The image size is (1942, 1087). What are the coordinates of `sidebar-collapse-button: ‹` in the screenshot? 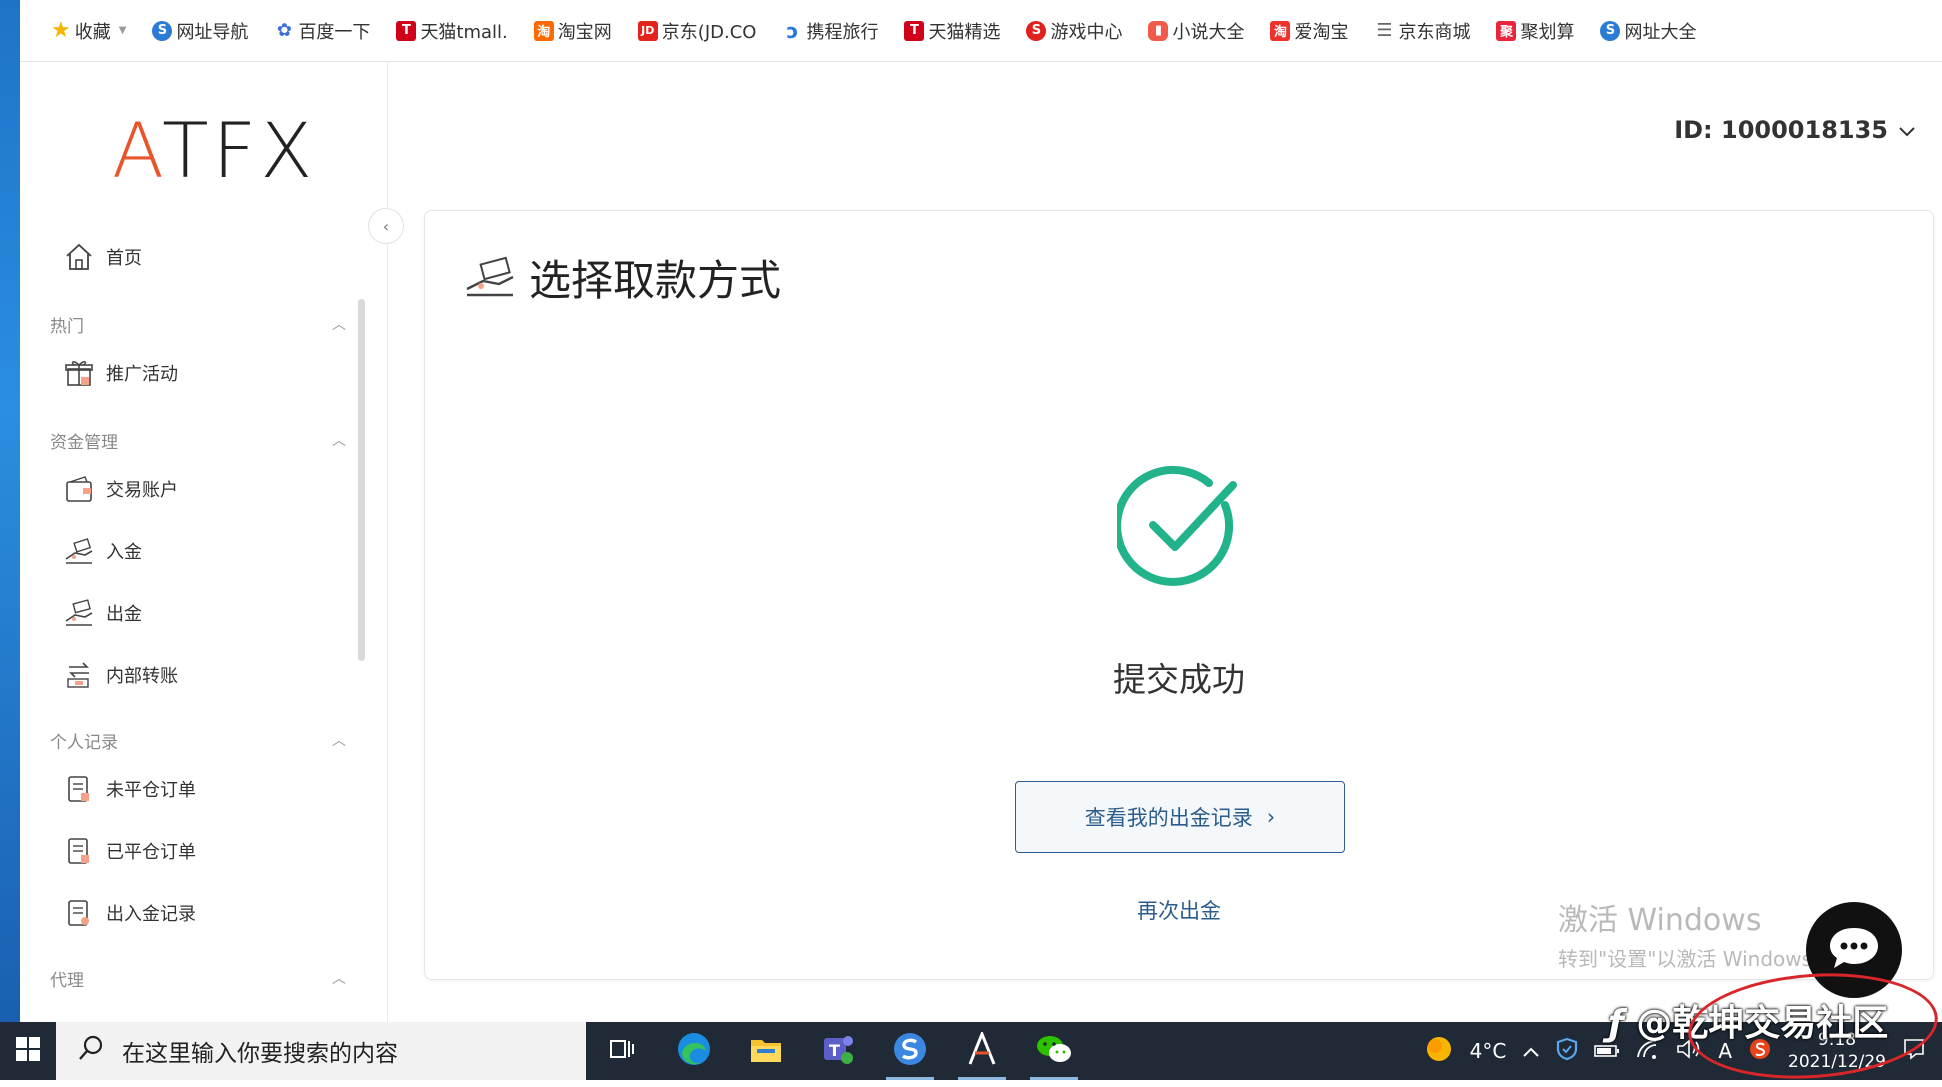 It's located at (386, 226).